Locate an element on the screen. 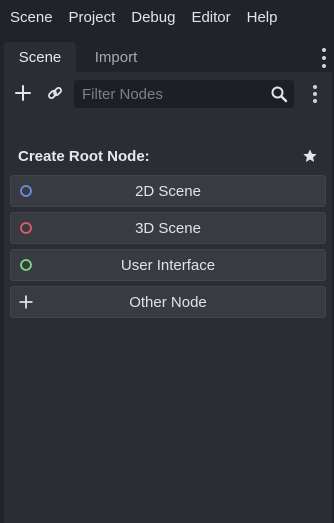 The height and width of the screenshot is (523, 334). user-interface-label: User Interface is located at coordinates (168, 265).